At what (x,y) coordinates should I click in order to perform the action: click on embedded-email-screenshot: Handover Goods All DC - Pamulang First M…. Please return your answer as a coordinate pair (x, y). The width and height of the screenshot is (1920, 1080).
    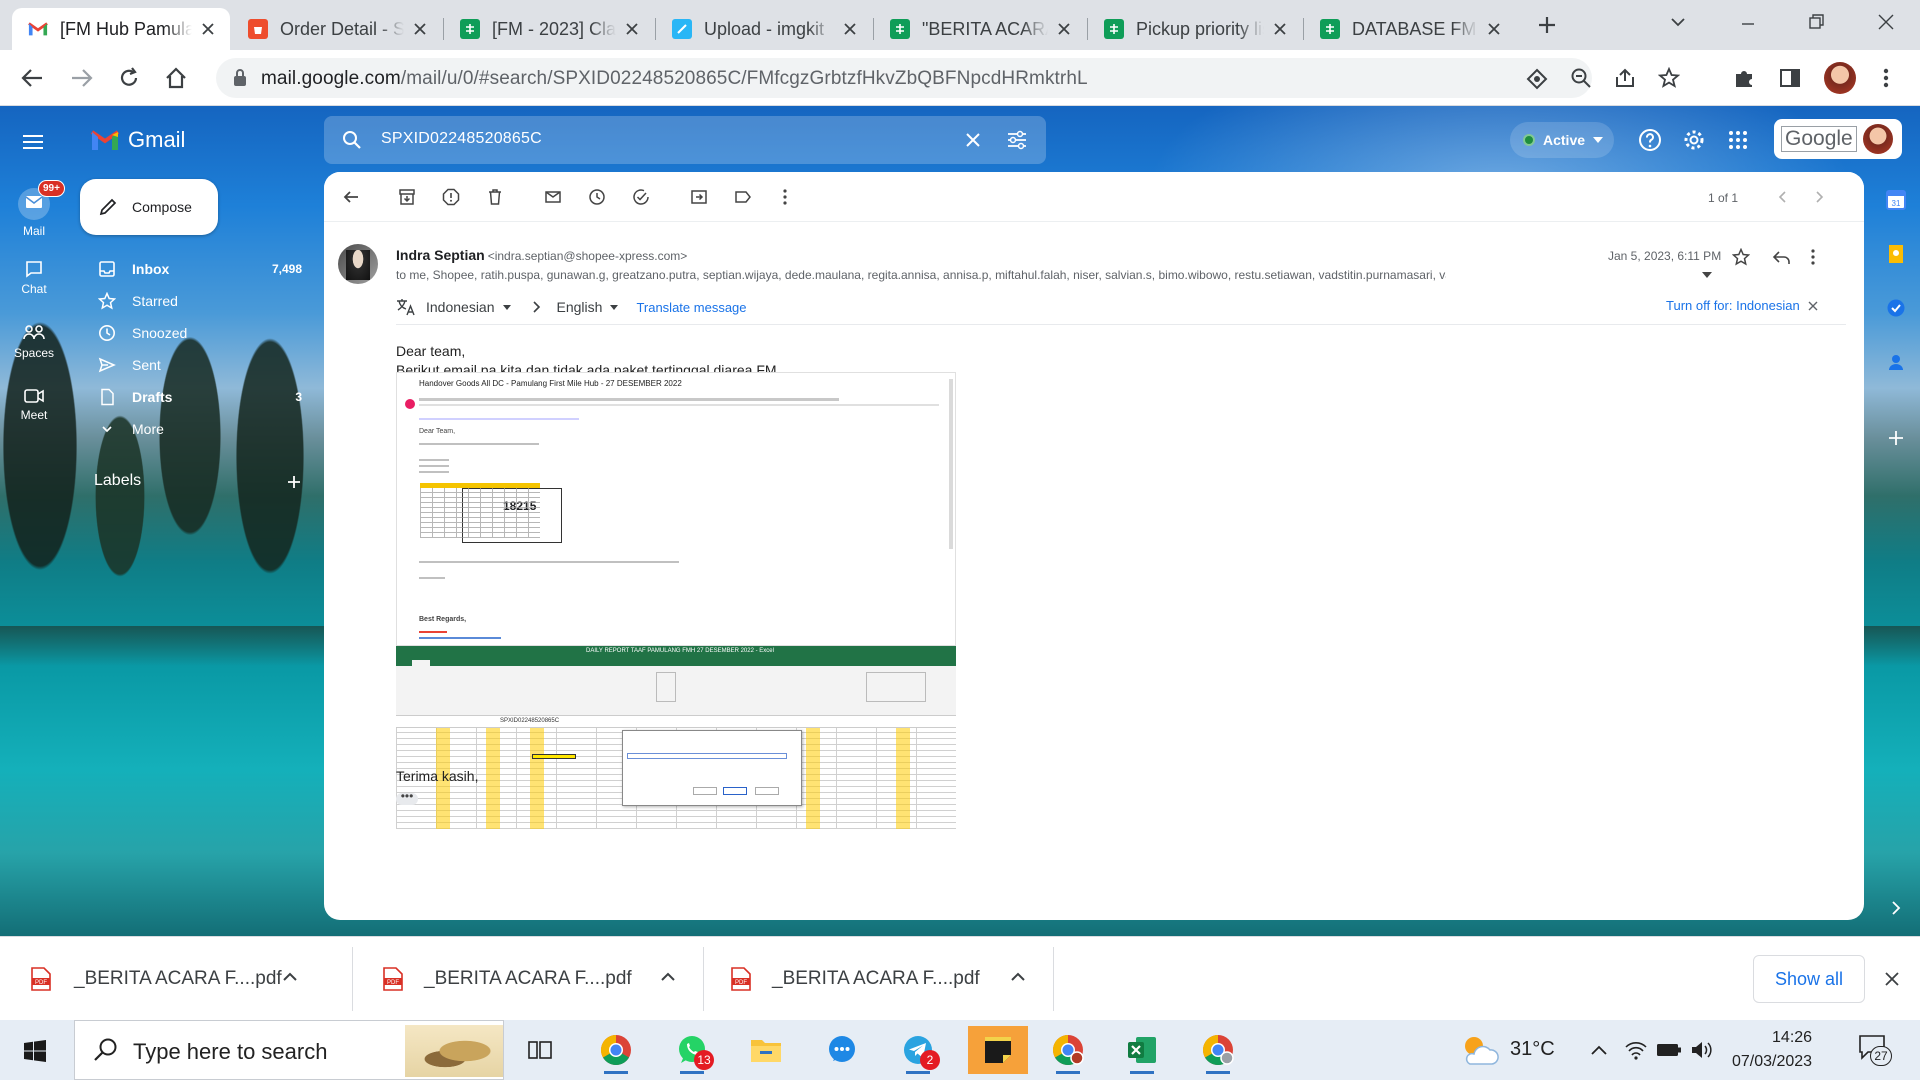
    Looking at the image, I should click on (676, 509).